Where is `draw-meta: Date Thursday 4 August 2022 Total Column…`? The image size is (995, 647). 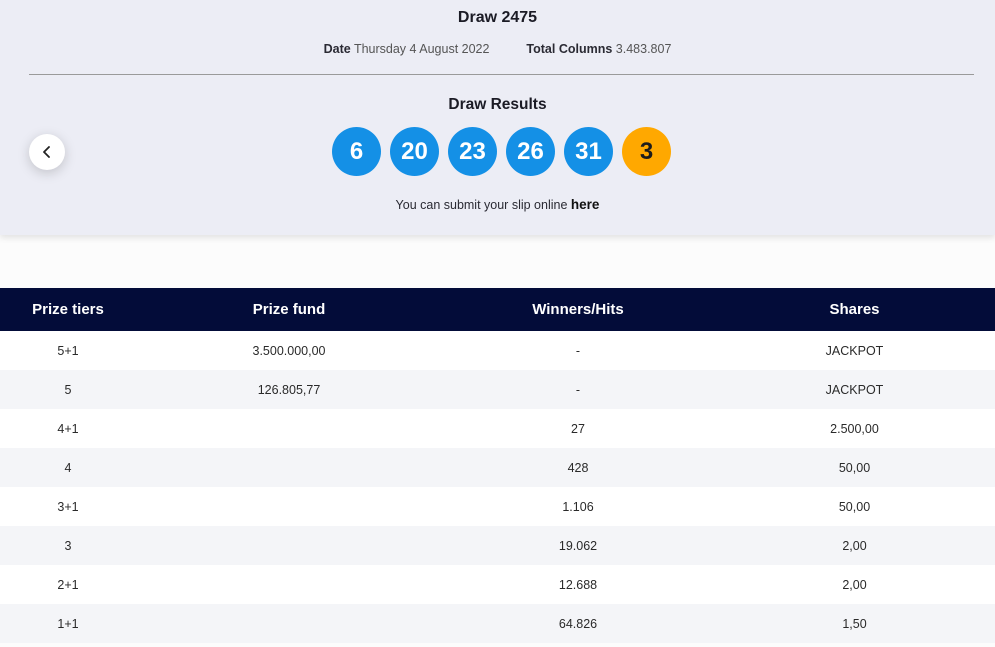
draw-meta: Date Thursday 4 August 2022 Total Column… is located at coordinates (497, 49).